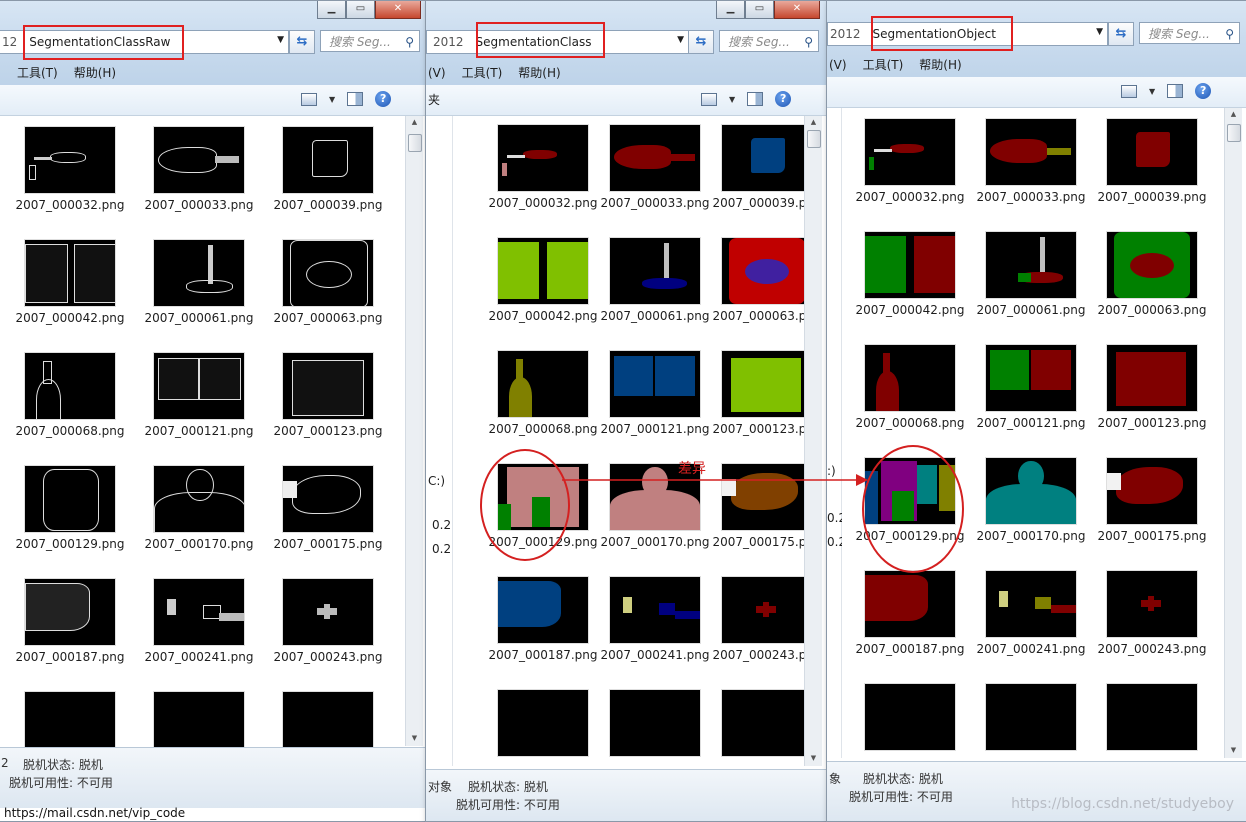 Image resolution: width=1246 pixels, height=822 pixels. What do you see at coordinates (436, 481) in the screenshot?
I see `nav-item-drive: C:)` at bounding box center [436, 481].